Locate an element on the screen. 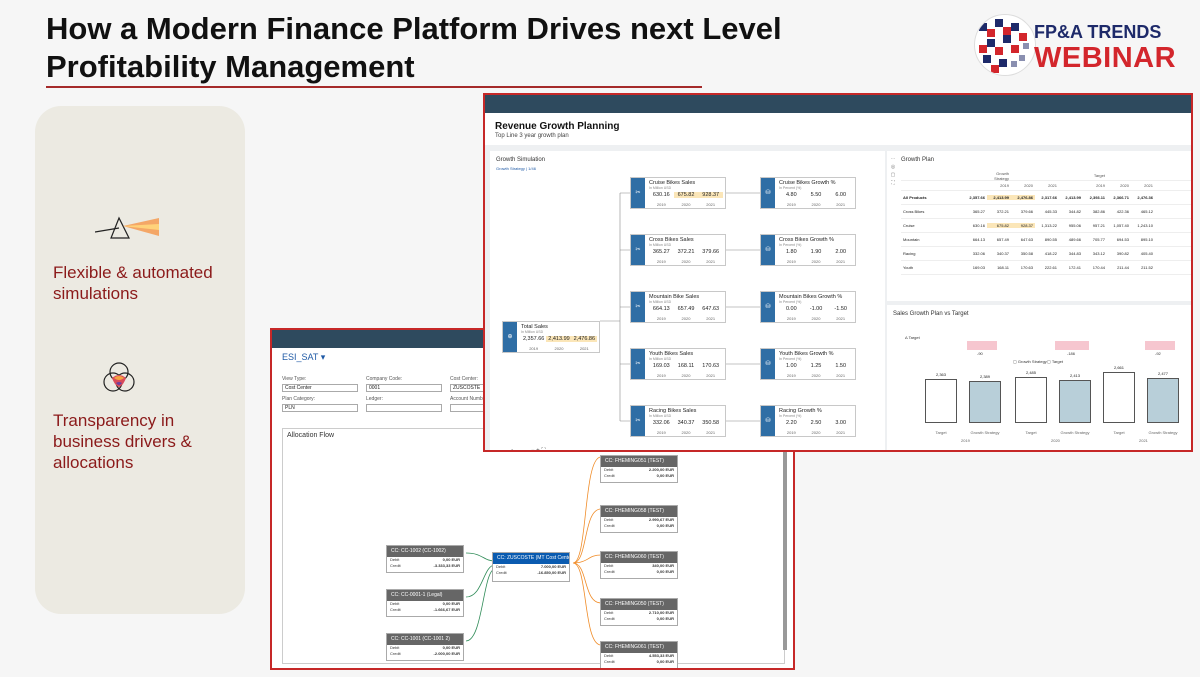  node-title: CC: CC-1001 (CC-1001 2) is located at coordinates (425, 639).